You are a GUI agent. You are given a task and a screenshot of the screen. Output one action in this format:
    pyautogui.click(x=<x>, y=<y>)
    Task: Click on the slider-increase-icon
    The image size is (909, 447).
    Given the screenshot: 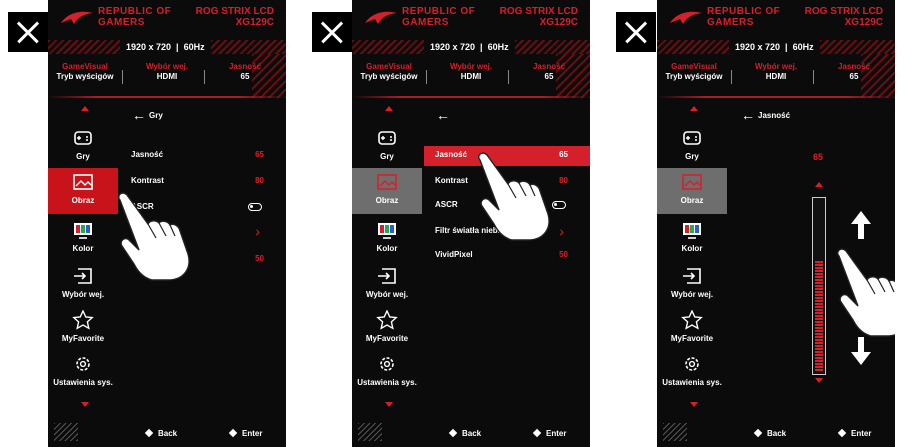 What is the action you would take?
    pyautogui.click(x=819, y=184)
    